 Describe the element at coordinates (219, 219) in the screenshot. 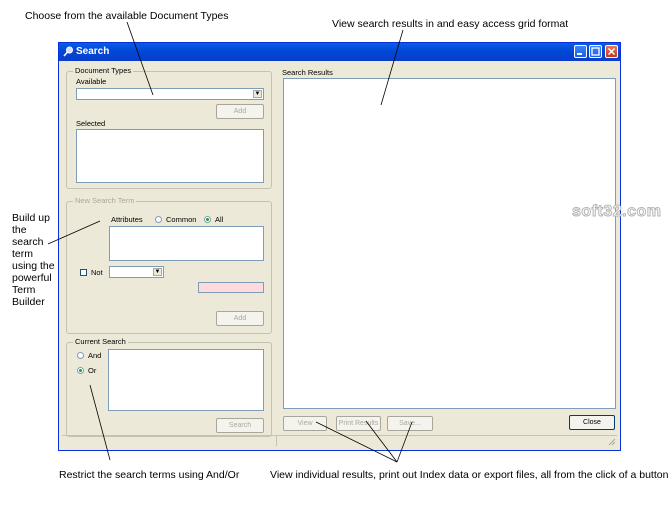

I see `all-label: All` at that location.